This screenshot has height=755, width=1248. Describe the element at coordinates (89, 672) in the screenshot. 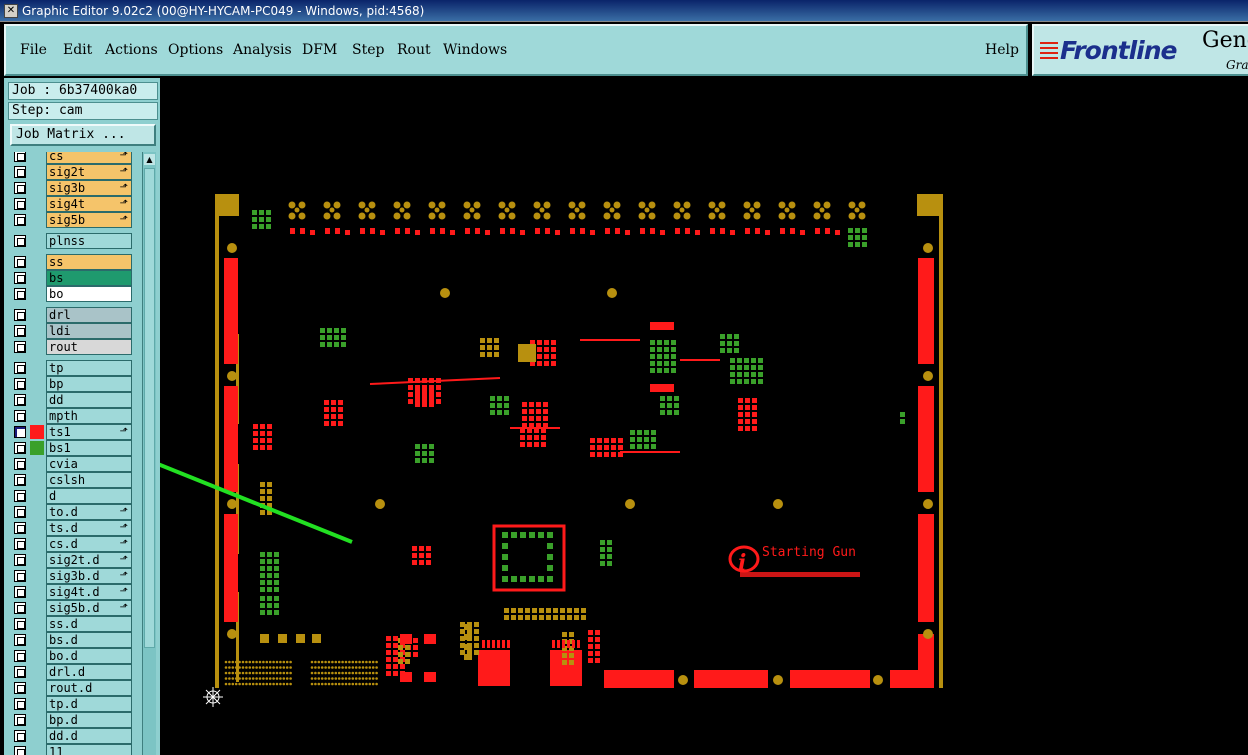

I see `layer-name: drl.d` at that location.